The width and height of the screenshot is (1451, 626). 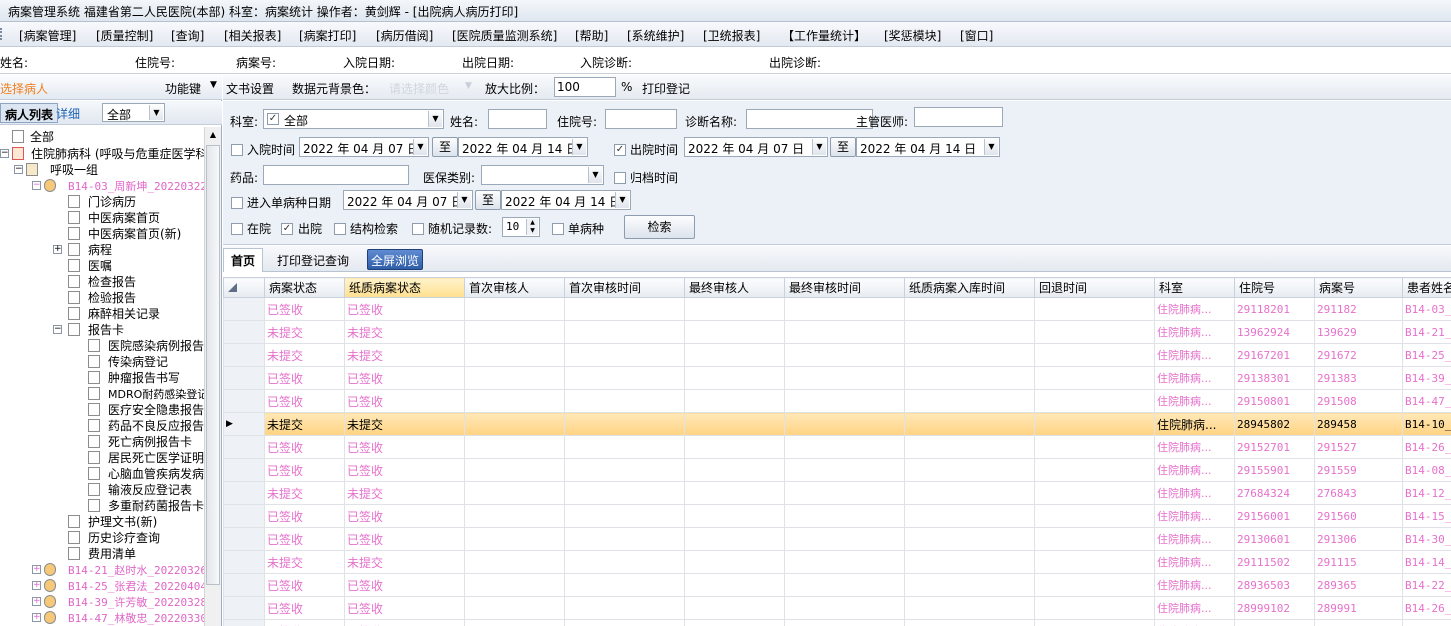 I want to click on bg-color-select: 请选择颜色 ▼, so click(x=431, y=87).